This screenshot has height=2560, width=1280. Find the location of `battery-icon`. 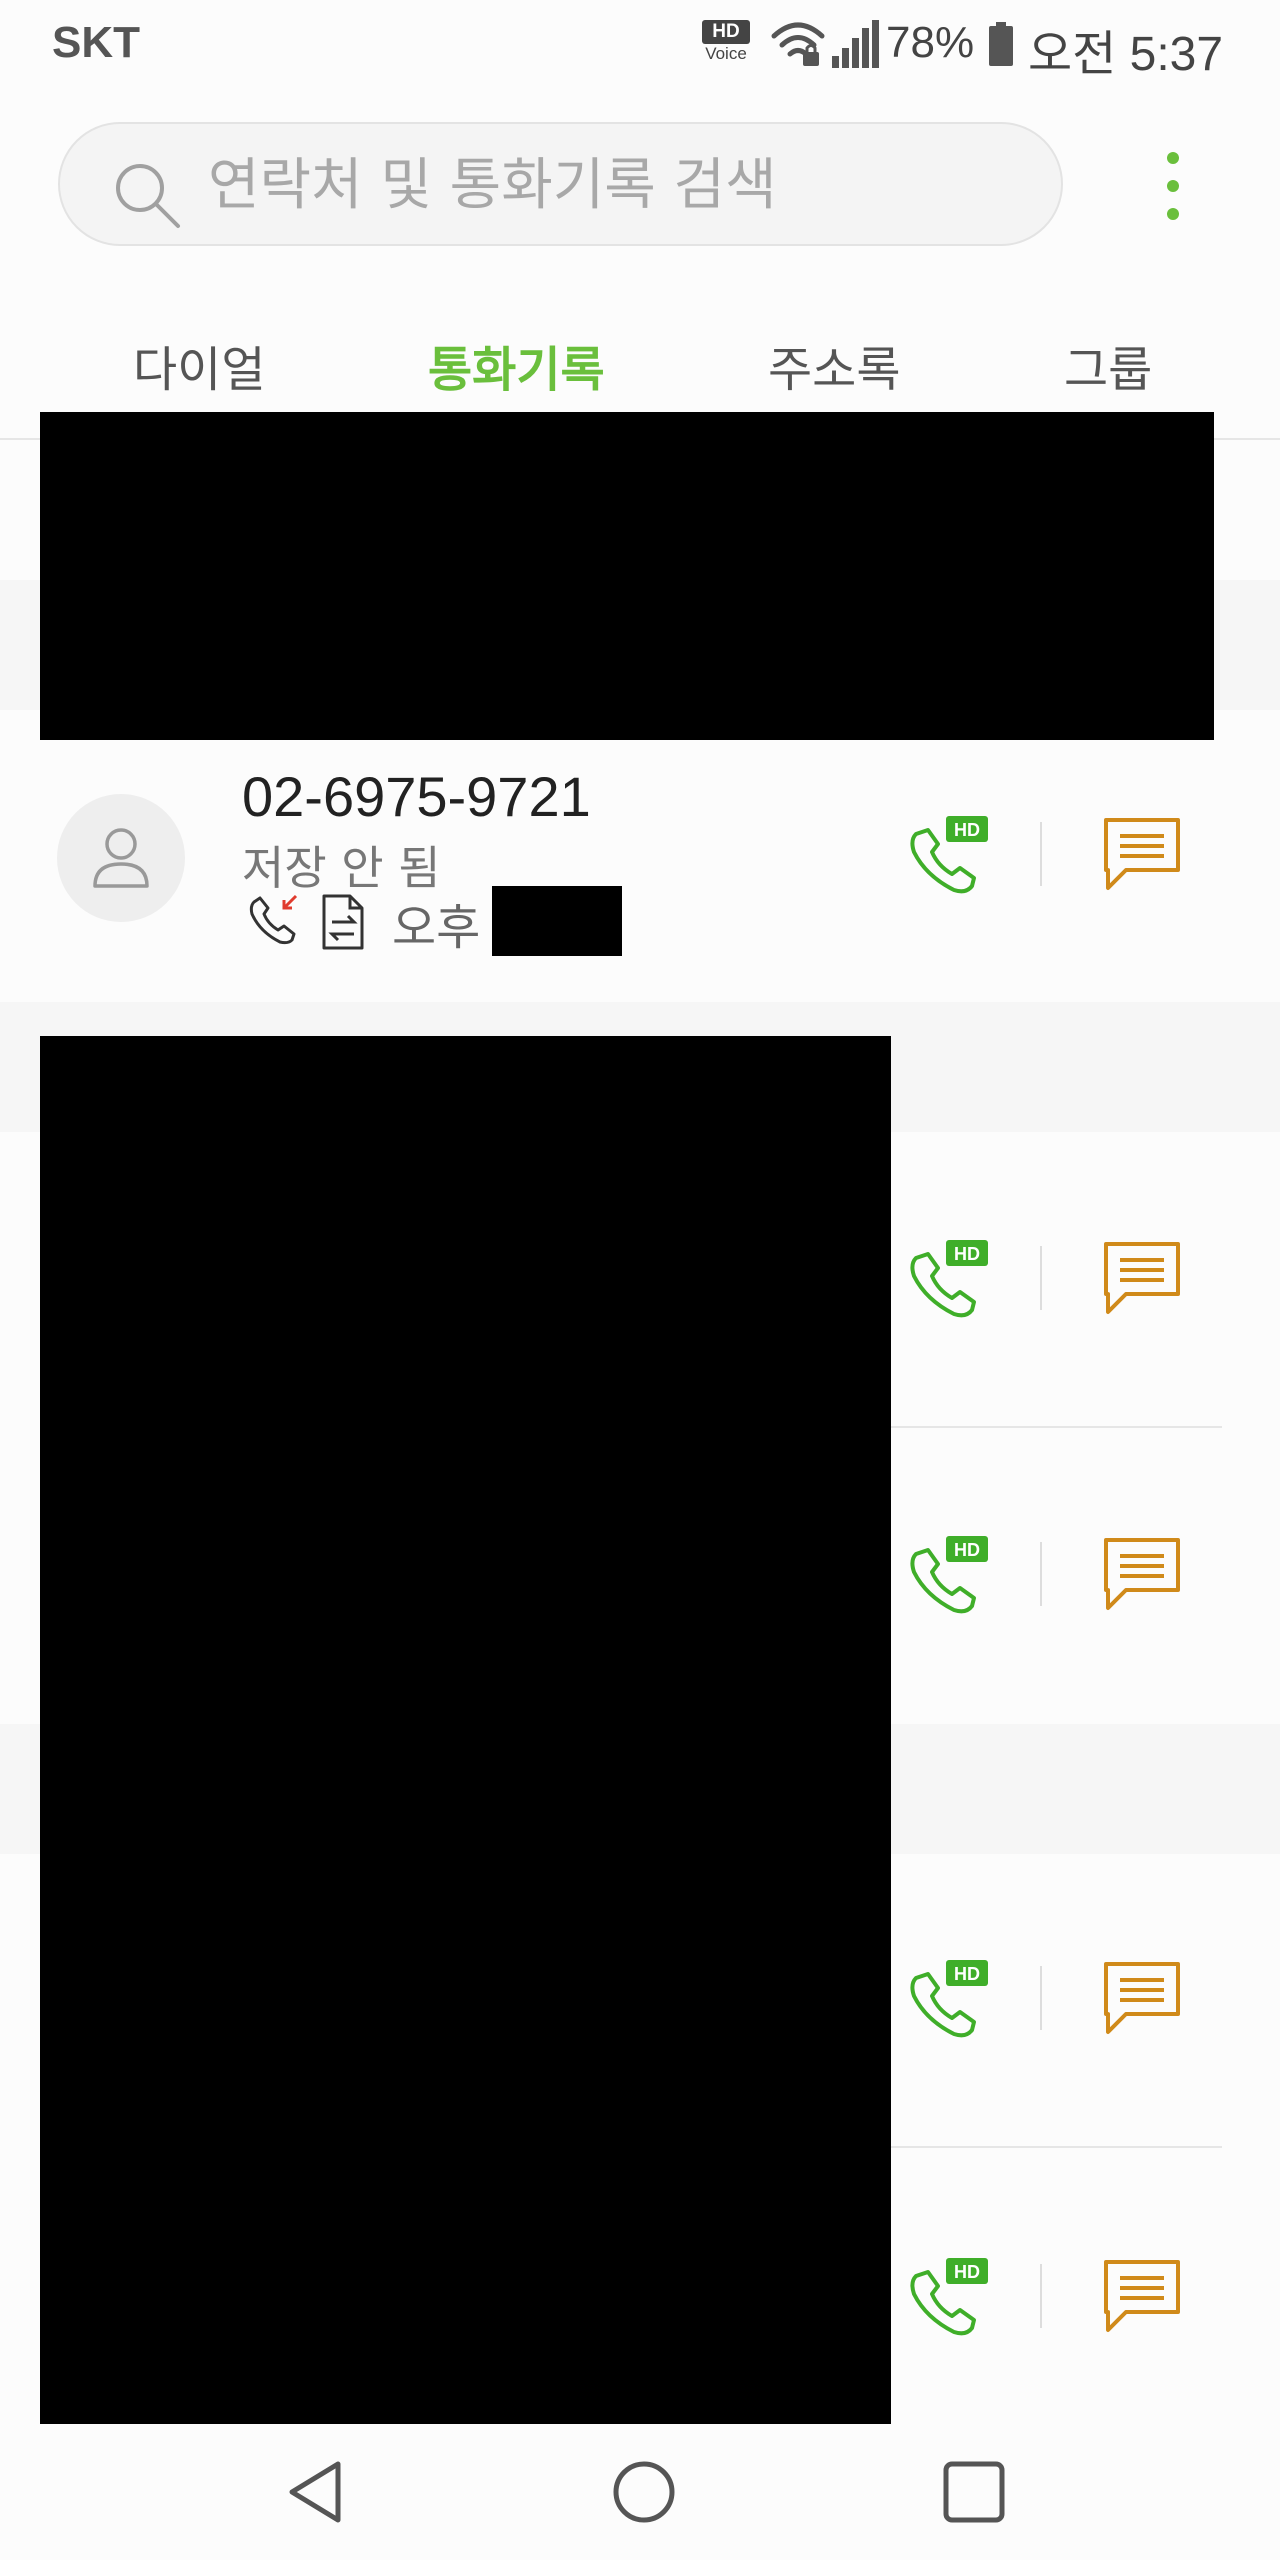

battery-icon is located at coordinates (1001, 44).